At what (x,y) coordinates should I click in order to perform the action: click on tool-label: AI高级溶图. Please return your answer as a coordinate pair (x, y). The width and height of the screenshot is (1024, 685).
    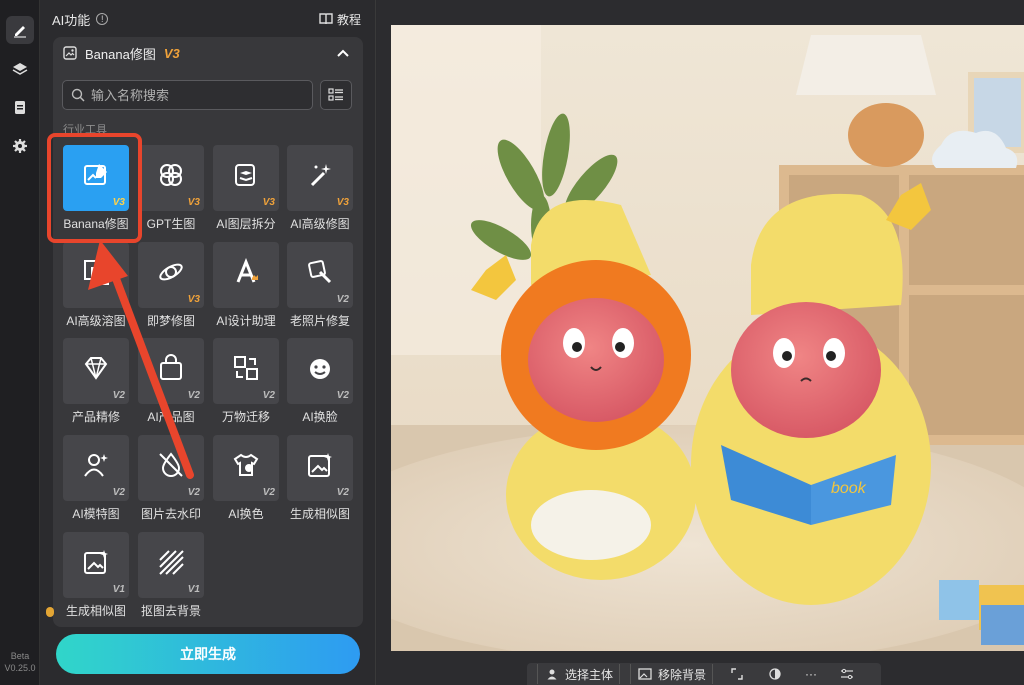
    Looking at the image, I should click on (96, 321).